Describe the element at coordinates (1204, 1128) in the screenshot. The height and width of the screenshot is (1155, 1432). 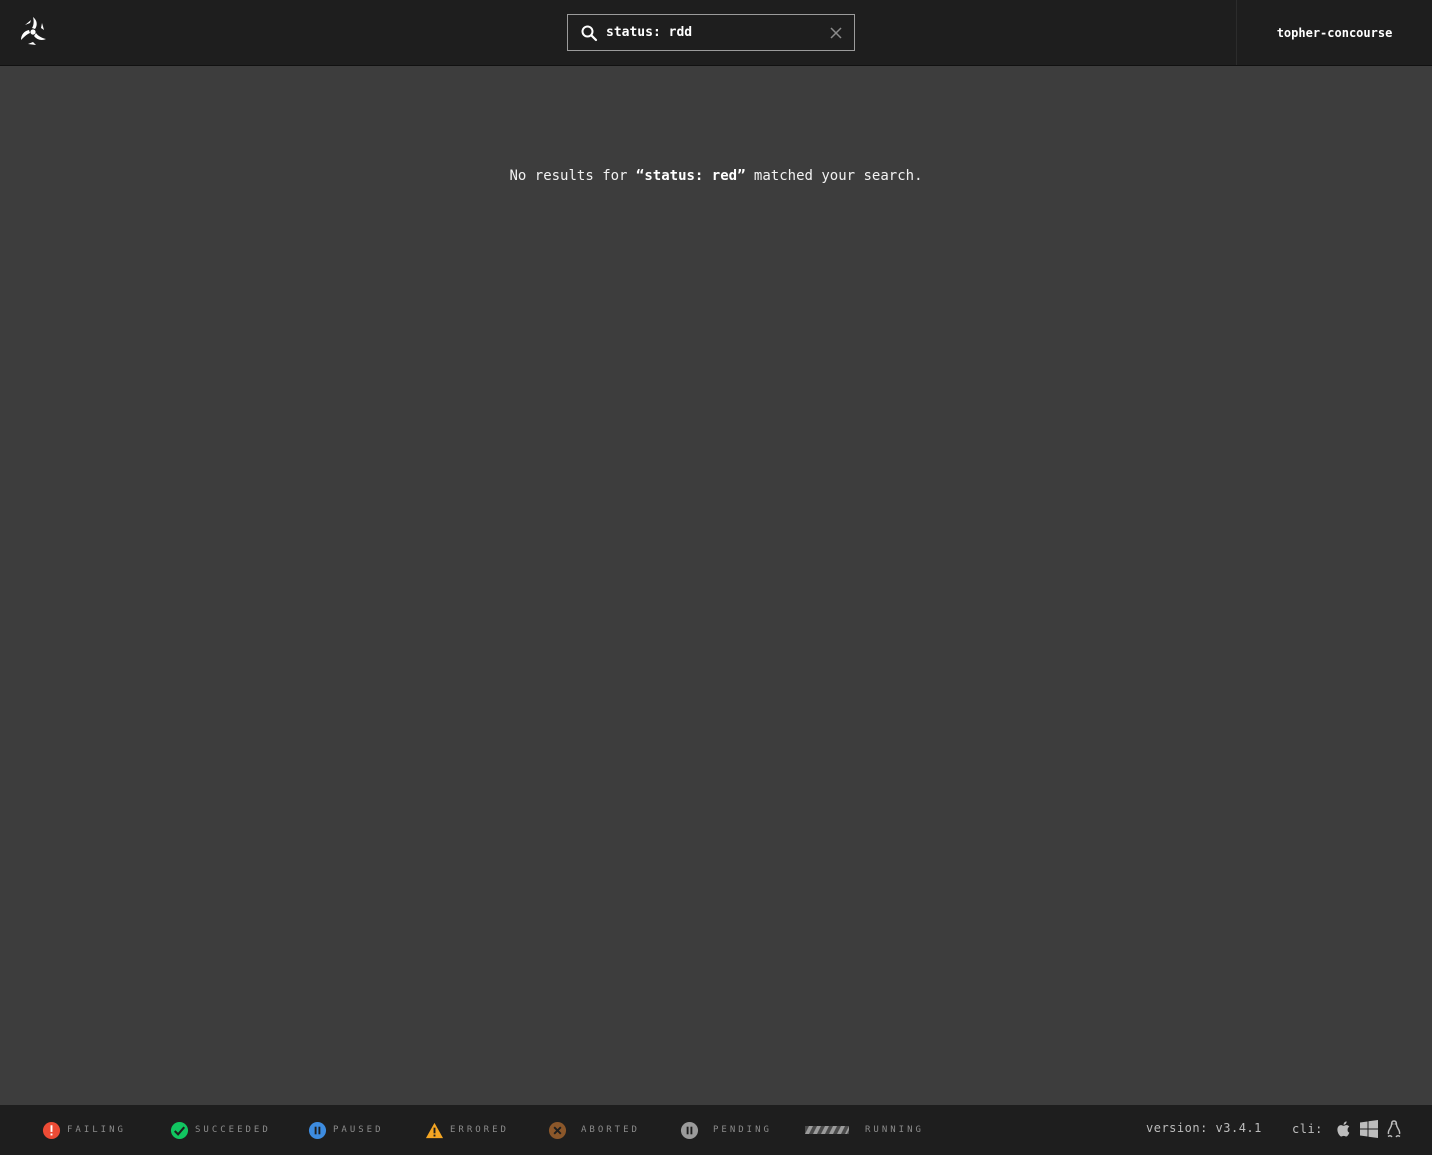
I see `version-label: version: v3.4.1` at that location.